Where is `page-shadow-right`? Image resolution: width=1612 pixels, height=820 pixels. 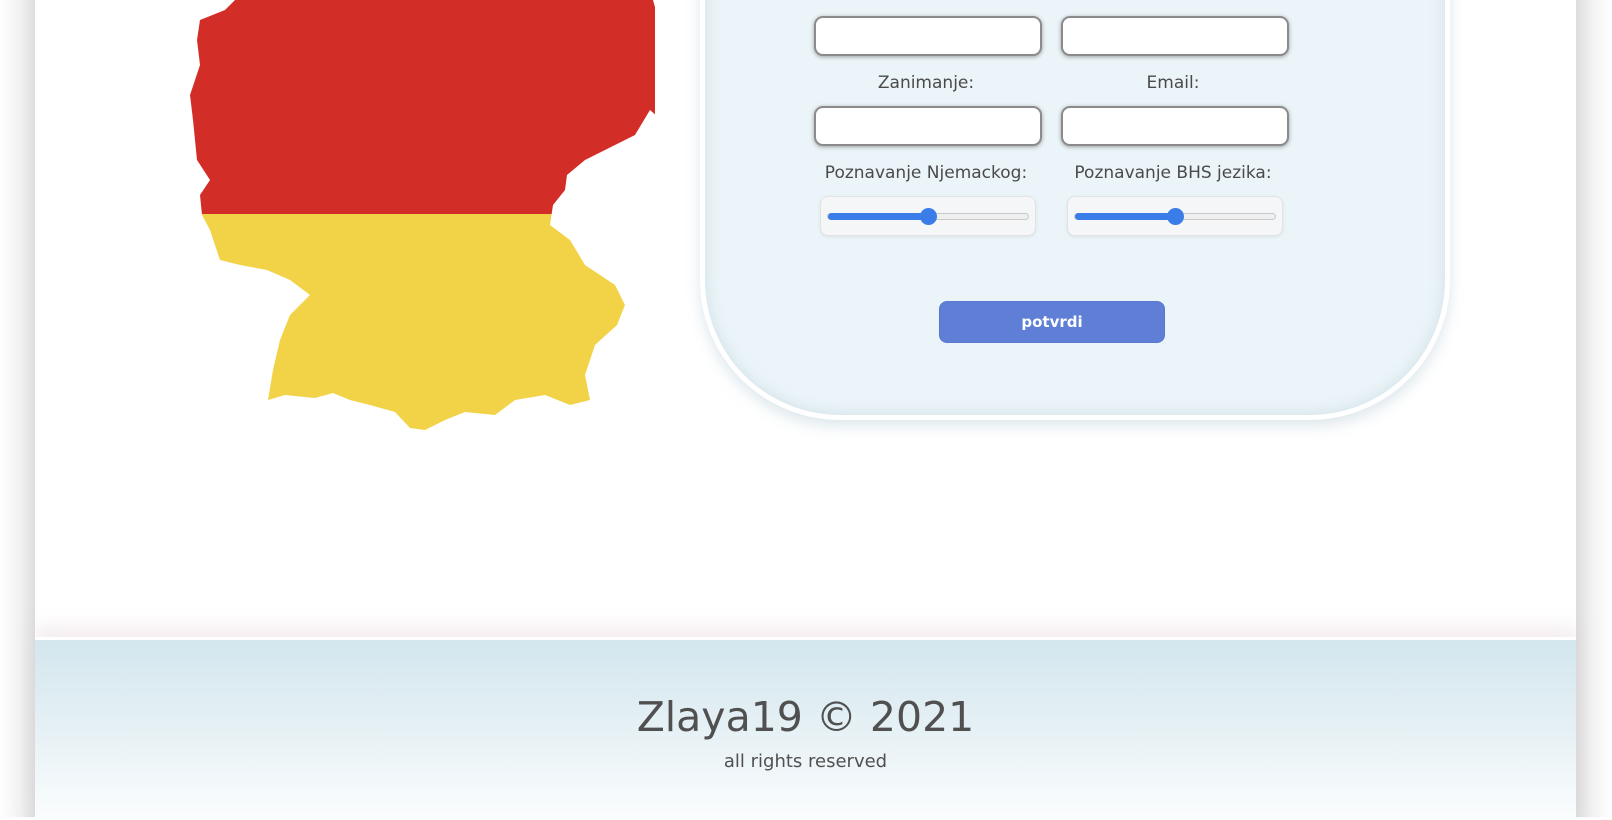
page-shadow-right is located at coordinates (1594, 408).